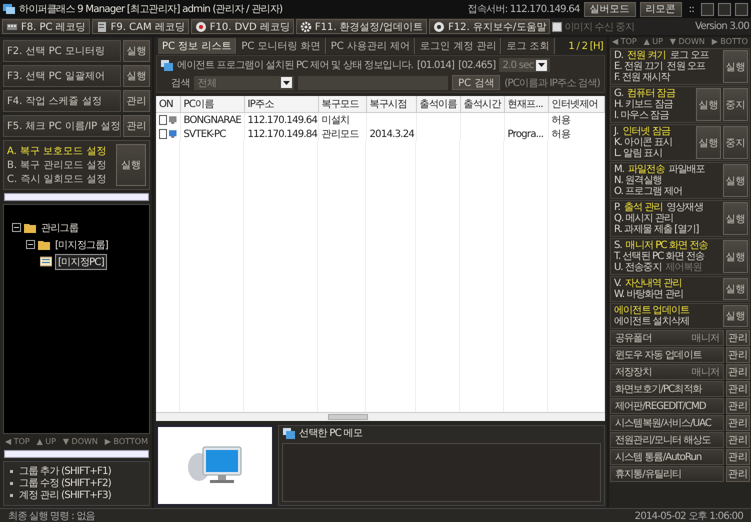 The image size is (751, 522). What do you see at coordinates (476, 82) in the screenshot?
I see `search-button: PC 검색` at bounding box center [476, 82].